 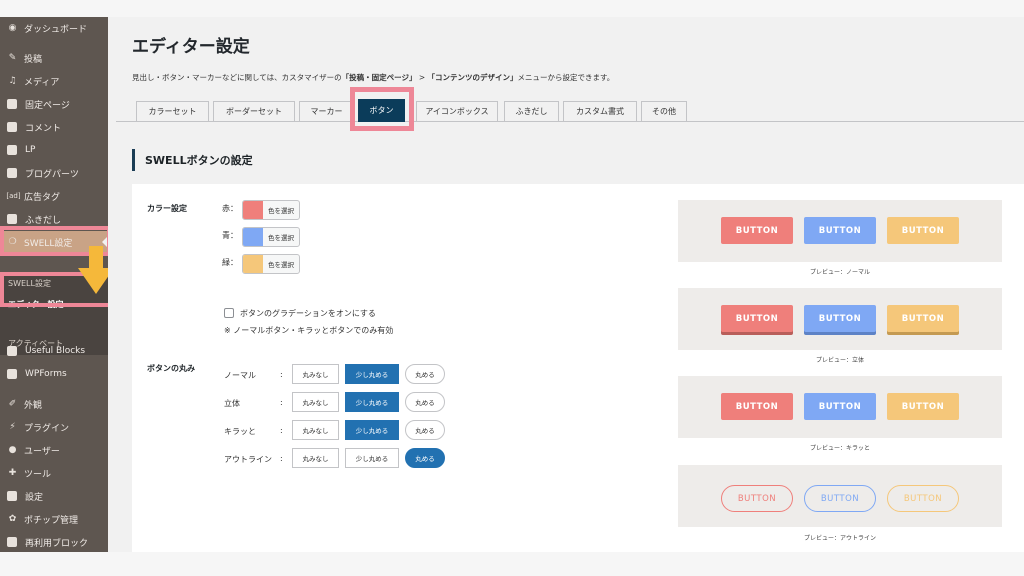 What do you see at coordinates (248, 459) in the screenshot?
I see `radius-row-label-outline: アウトライン` at bounding box center [248, 459].